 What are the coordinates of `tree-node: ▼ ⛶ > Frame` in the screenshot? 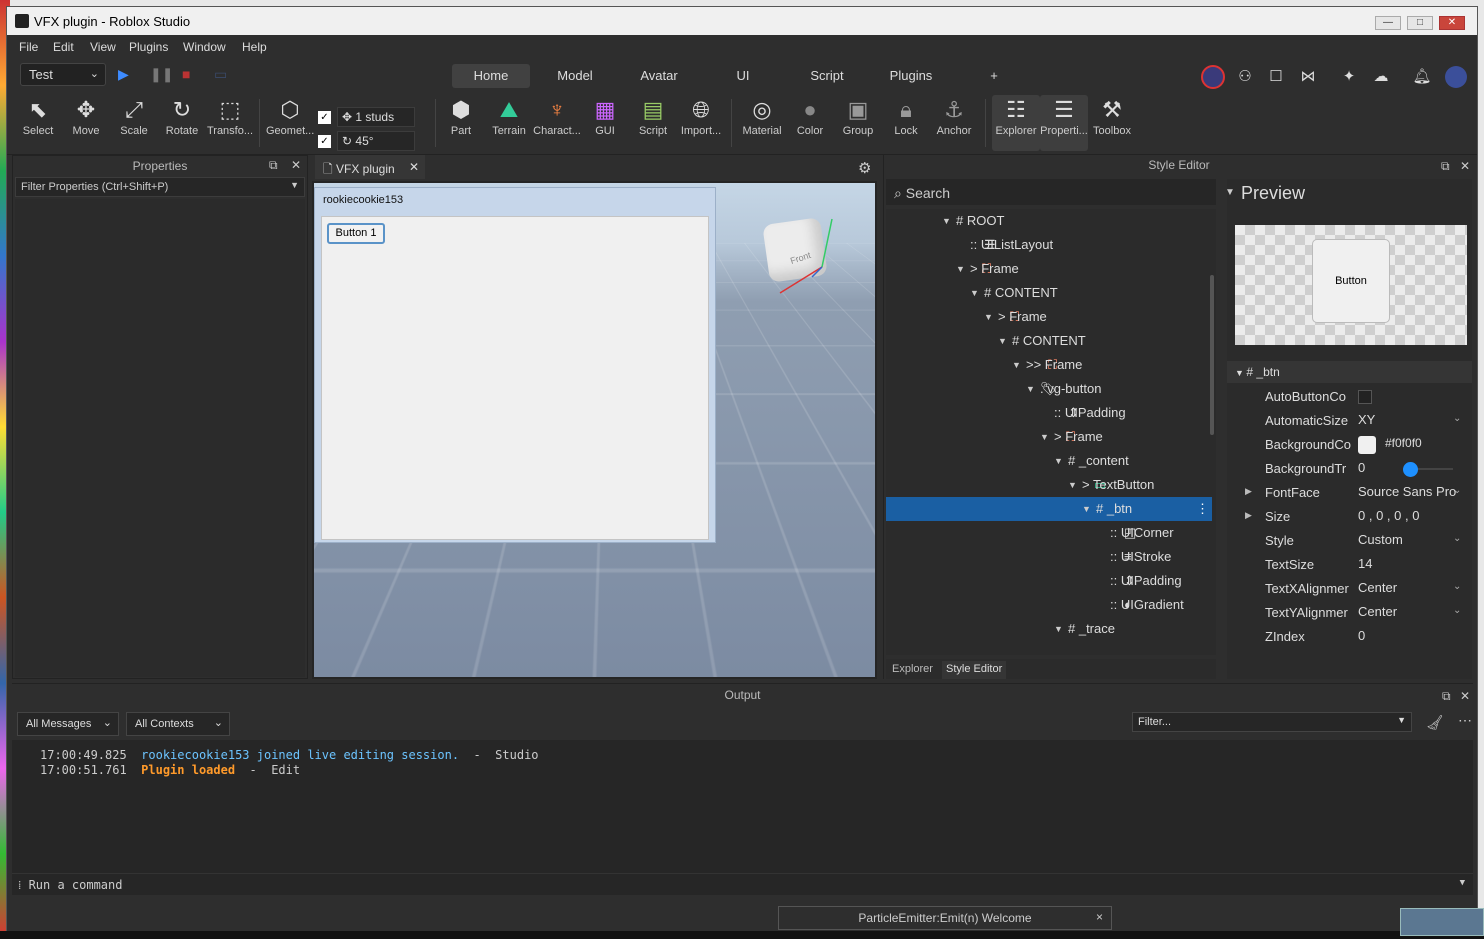 It's located at (1051, 269).